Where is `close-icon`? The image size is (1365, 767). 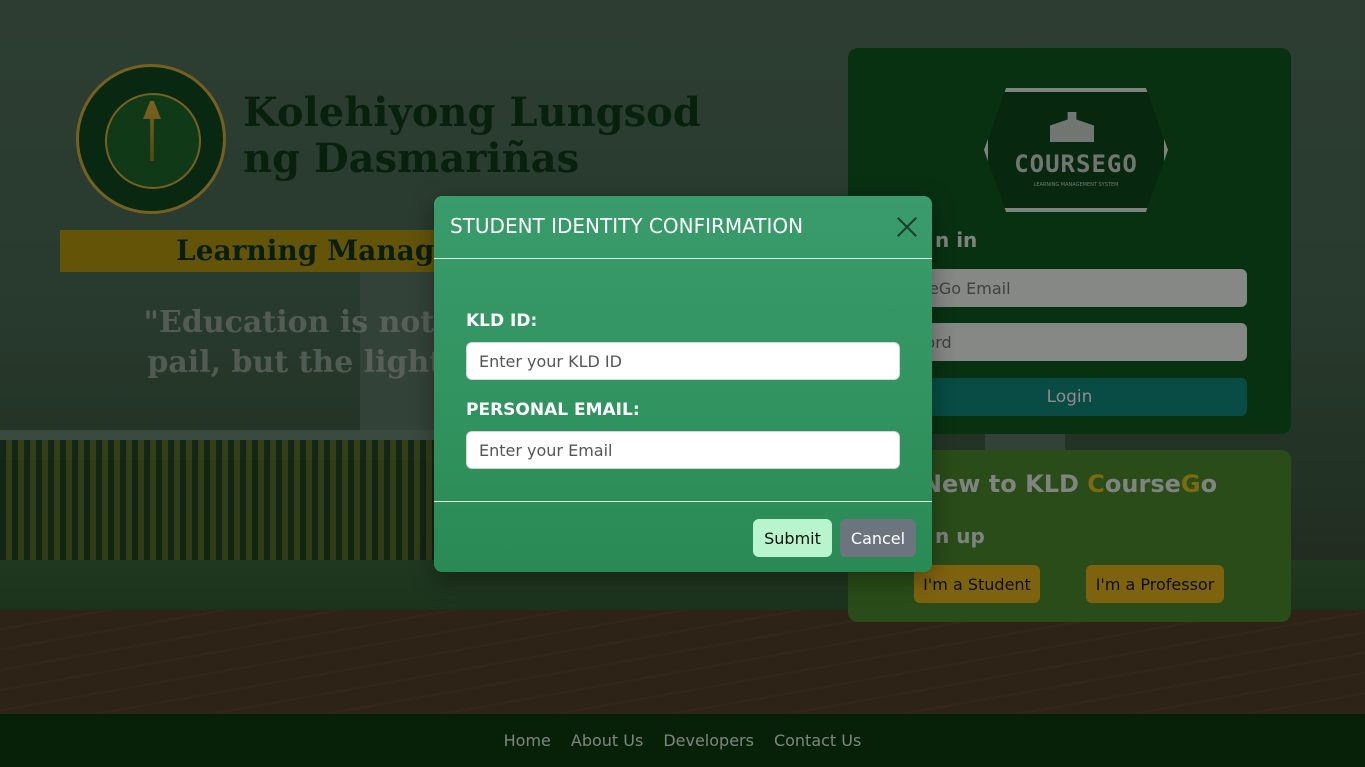
close-icon is located at coordinates (907, 227).